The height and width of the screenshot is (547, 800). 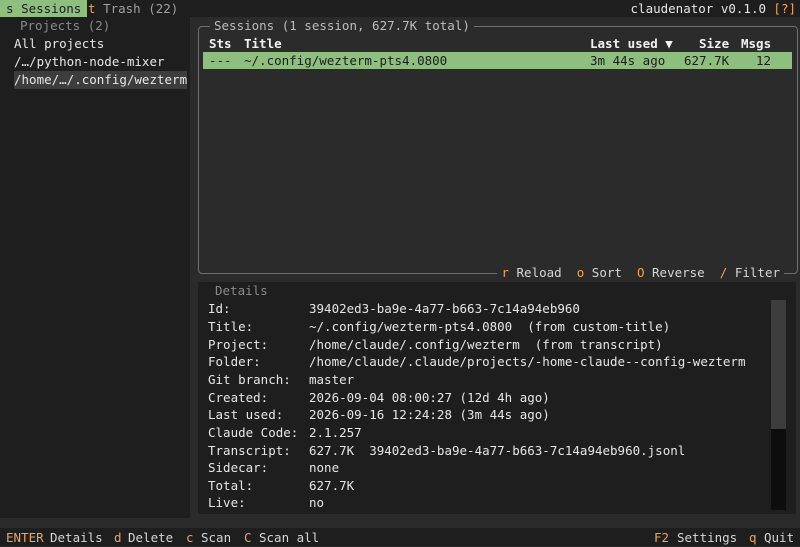 I want to click on projects-title: Projects (2), so click(x=65, y=25).